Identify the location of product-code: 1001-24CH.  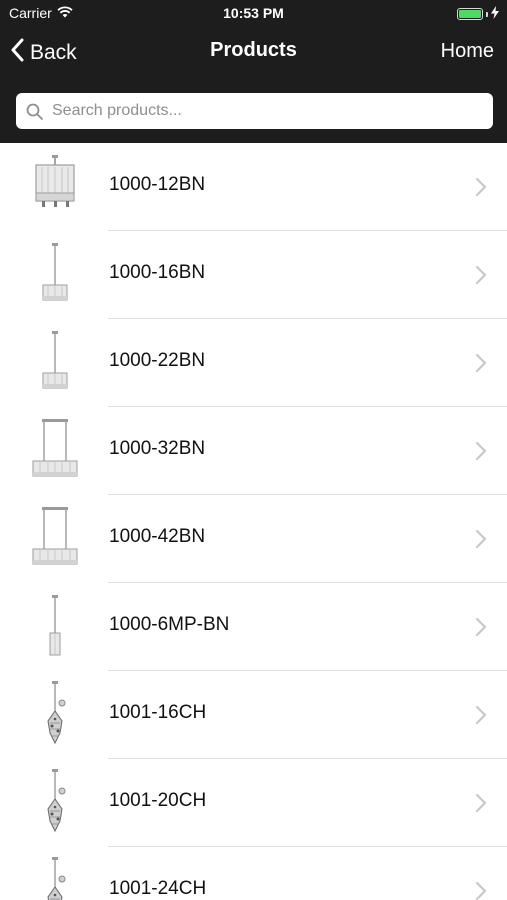
(158, 888).